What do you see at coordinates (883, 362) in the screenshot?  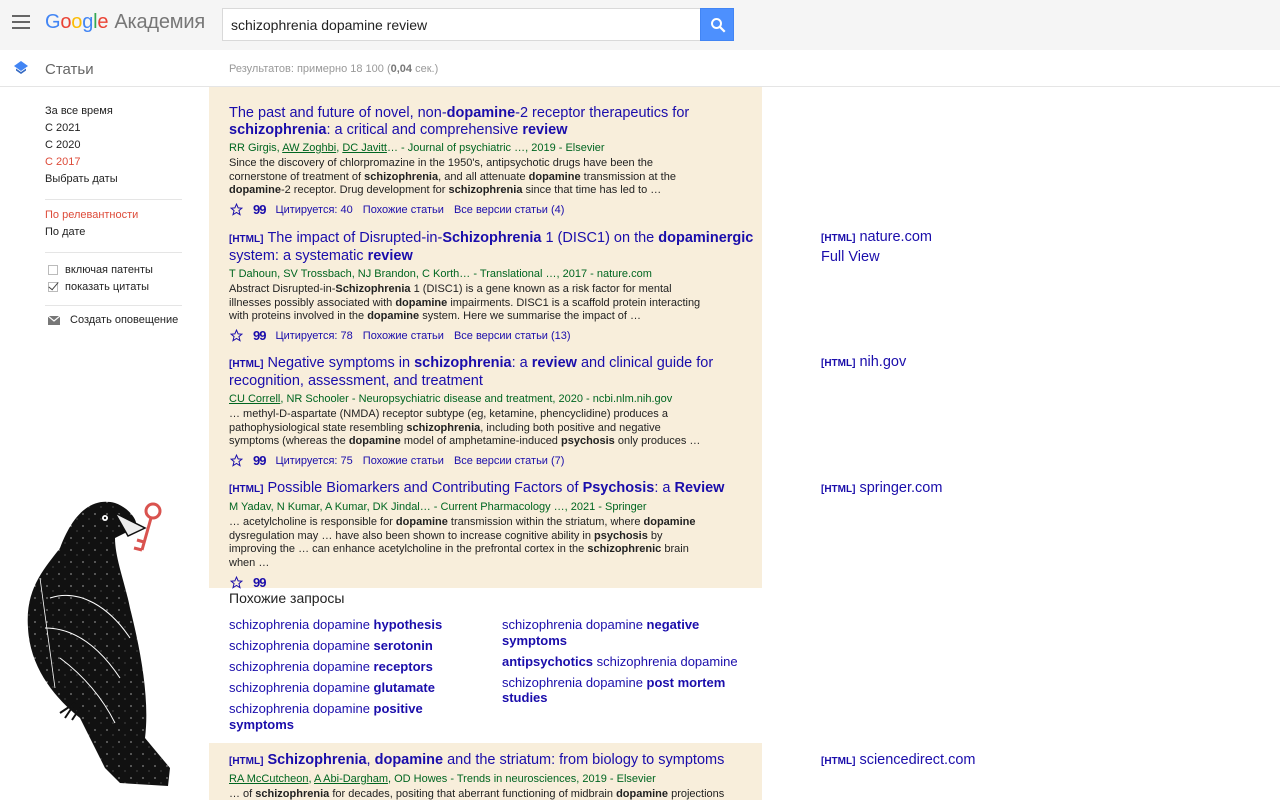 I see `source-name: nih.gov` at bounding box center [883, 362].